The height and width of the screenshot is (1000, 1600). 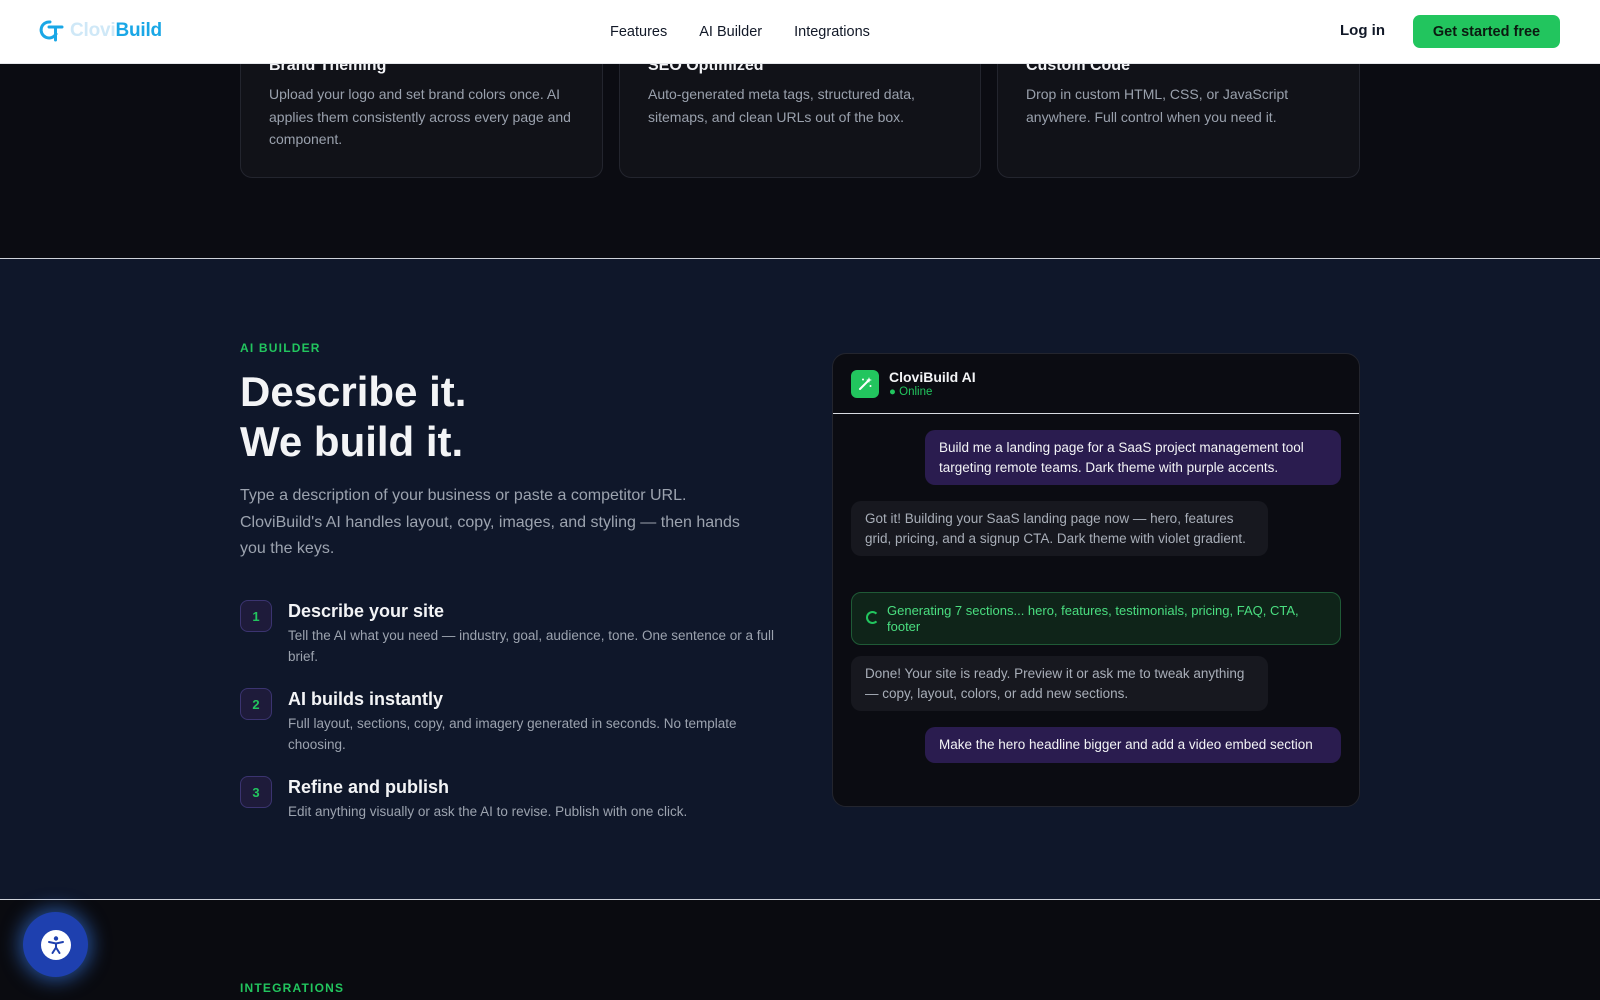 What do you see at coordinates (256, 704) in the screenshot?
I see `step-number: 2` at bounding box center [256, 704].